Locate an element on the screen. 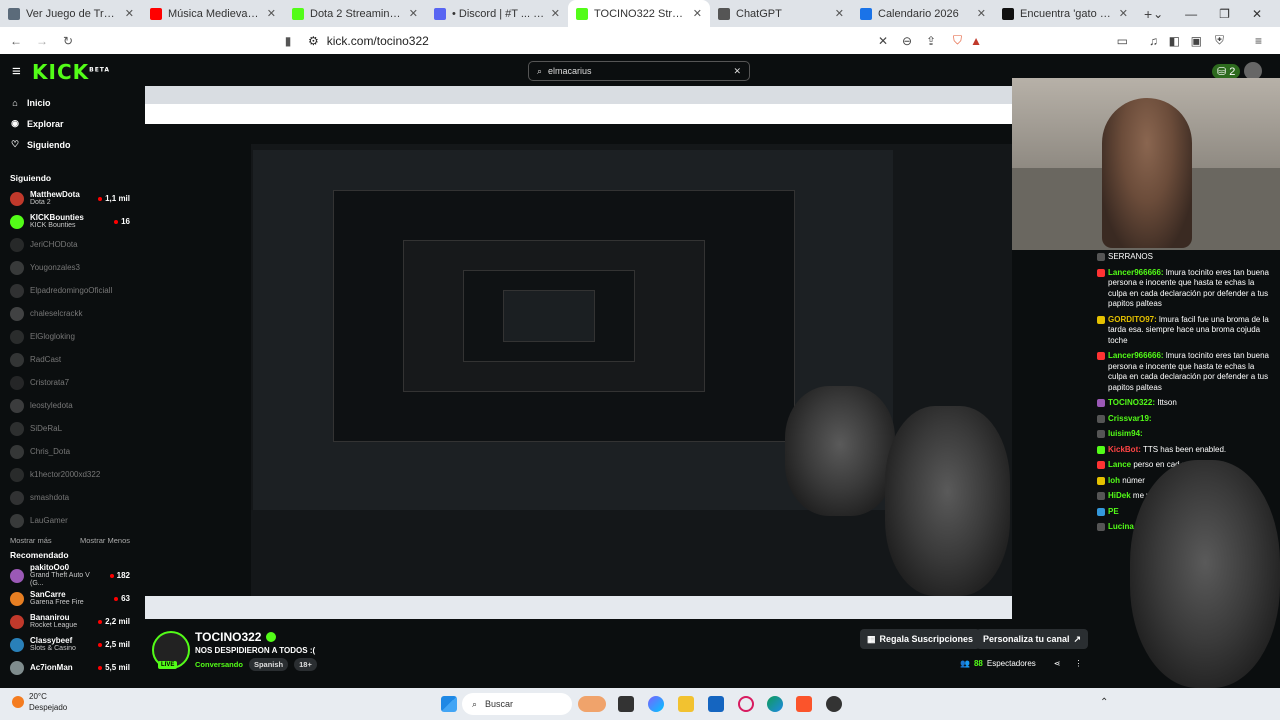 This screenshot has height=720, width=1280. store-icon is located at coordinates (716, 704).